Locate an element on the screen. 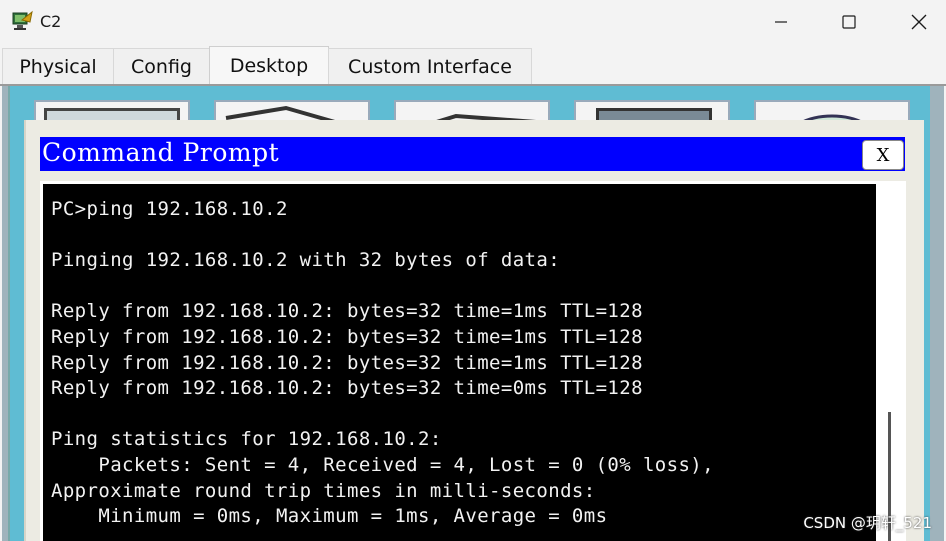 Image resolution: width=946 pixels, height=541 pixels. tab-custom-interface: Custom Interface is located at coordinates (430, 66).